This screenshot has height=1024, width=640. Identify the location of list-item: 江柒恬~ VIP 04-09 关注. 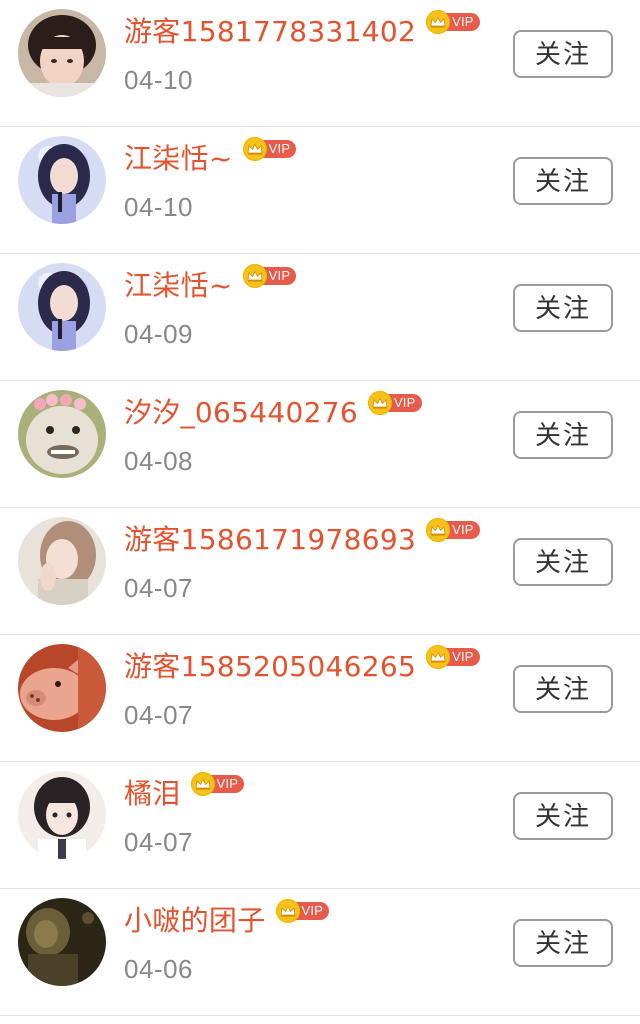
(320, 317).